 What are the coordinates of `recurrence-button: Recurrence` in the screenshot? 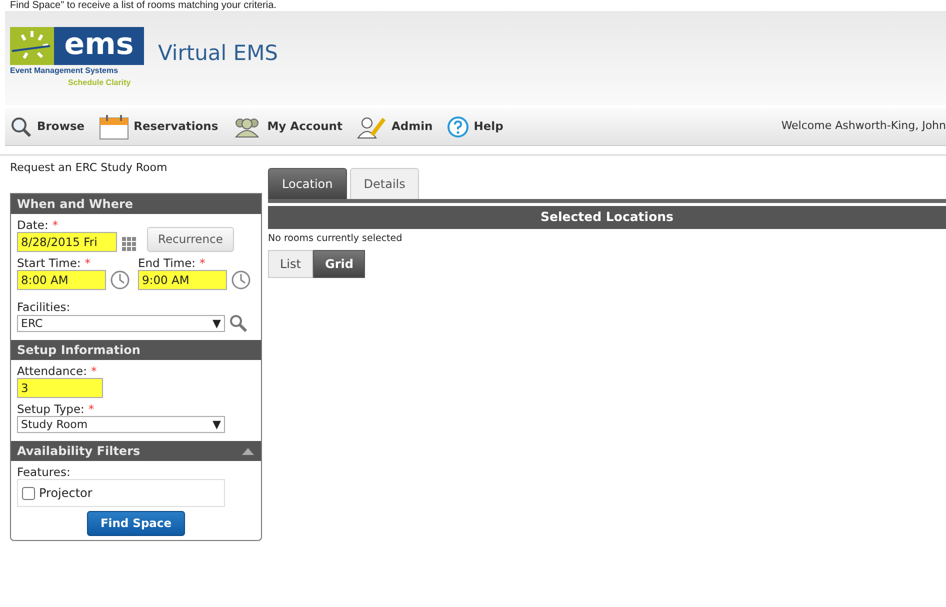 It's located at (190, 239).